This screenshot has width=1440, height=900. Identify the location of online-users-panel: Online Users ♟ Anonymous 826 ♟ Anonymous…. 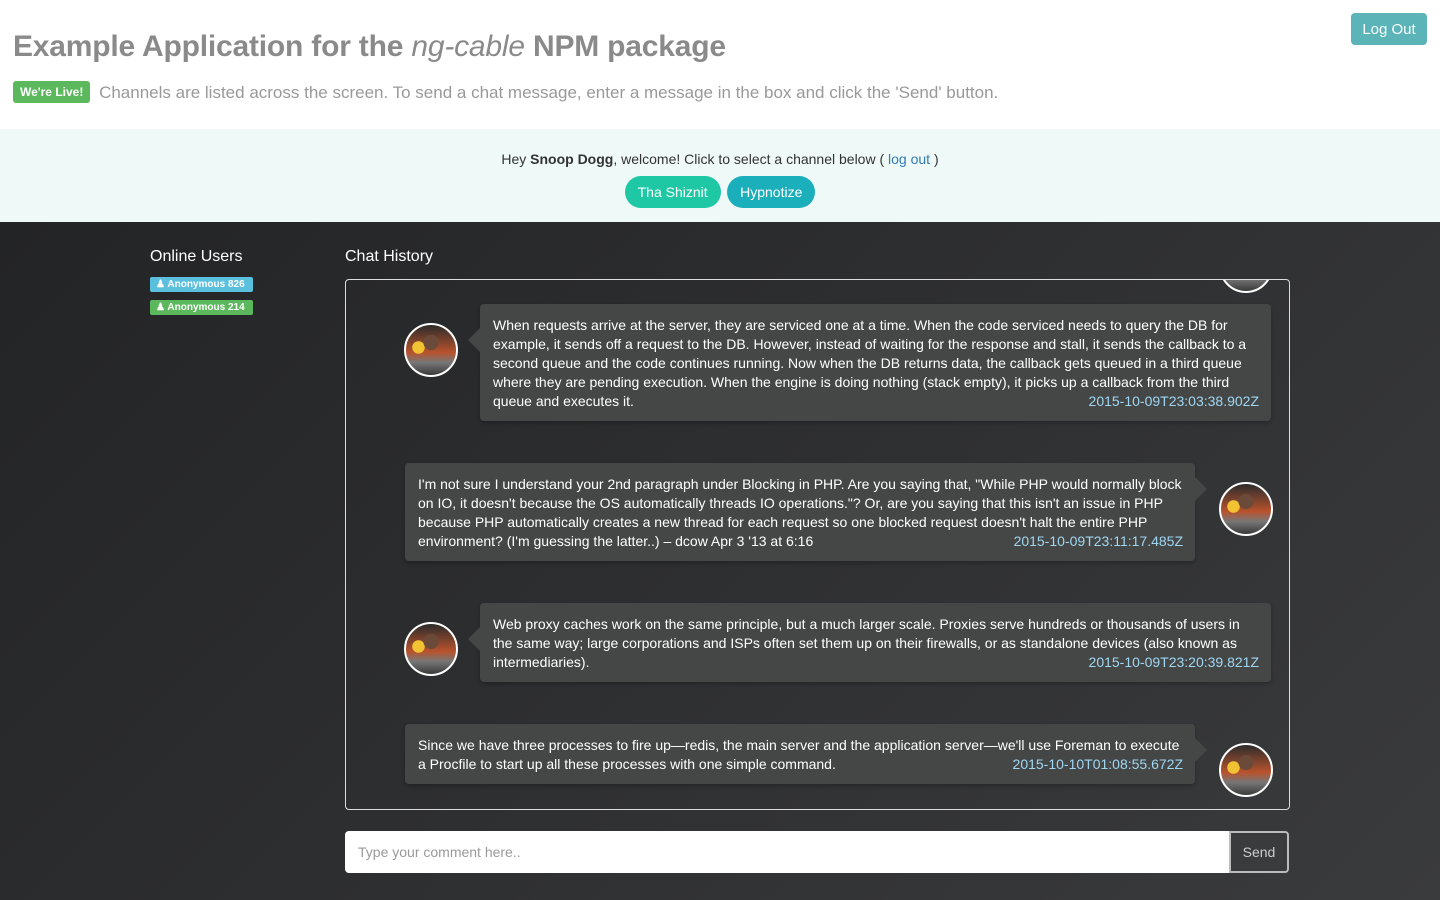
(201, 281).